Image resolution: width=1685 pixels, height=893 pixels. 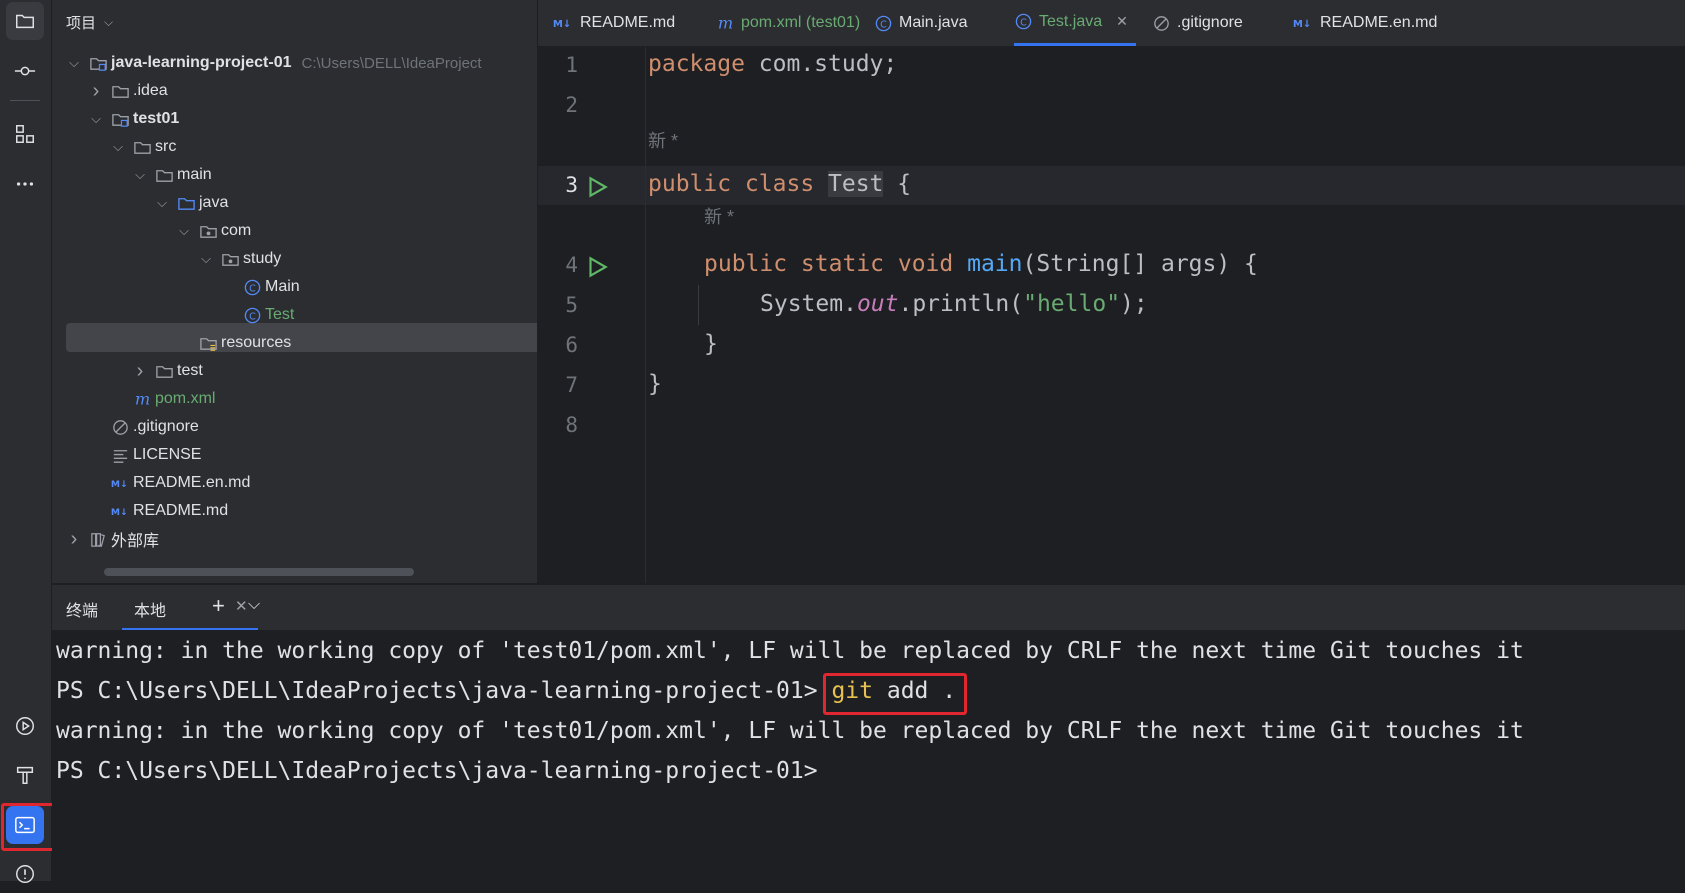 I want to click on editor-tab: C Main.java, so click(x=920, y=23).